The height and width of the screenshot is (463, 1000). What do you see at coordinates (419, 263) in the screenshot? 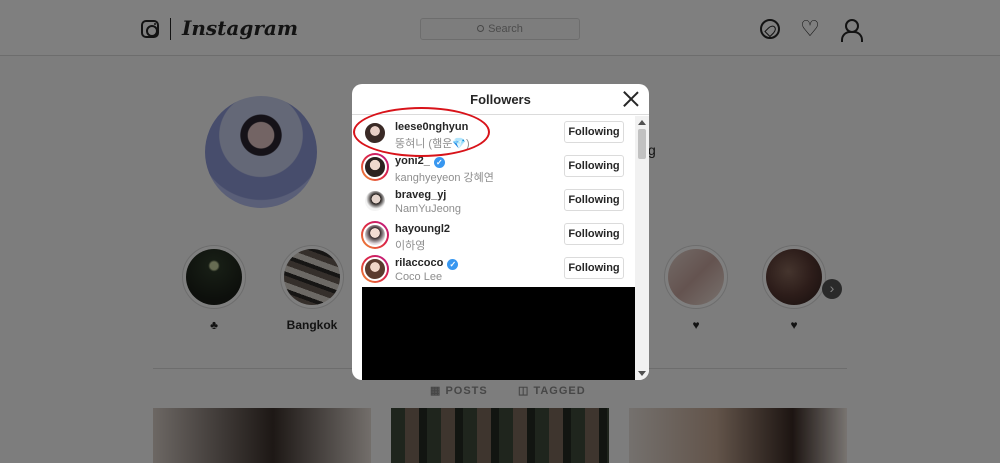
I see `follower-username-text: rilaccoco` at bounding box center [419, 263].